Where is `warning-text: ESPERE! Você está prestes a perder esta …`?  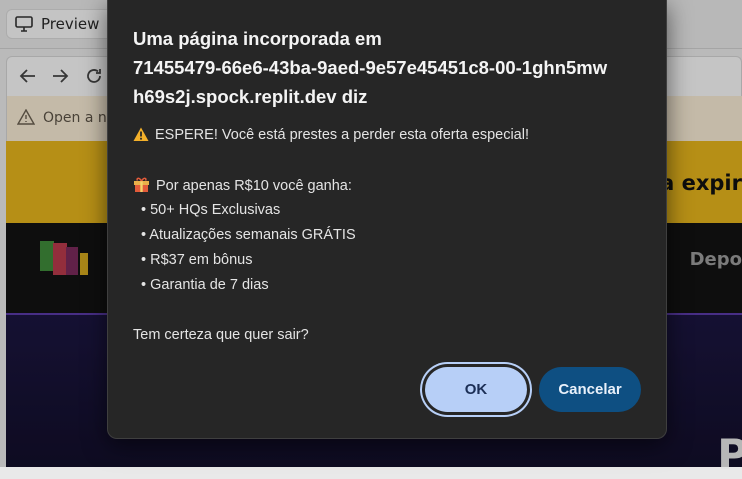 warning-text: ESPERE! Você está prestes a perder esta … is located at coordinates (342, 135).